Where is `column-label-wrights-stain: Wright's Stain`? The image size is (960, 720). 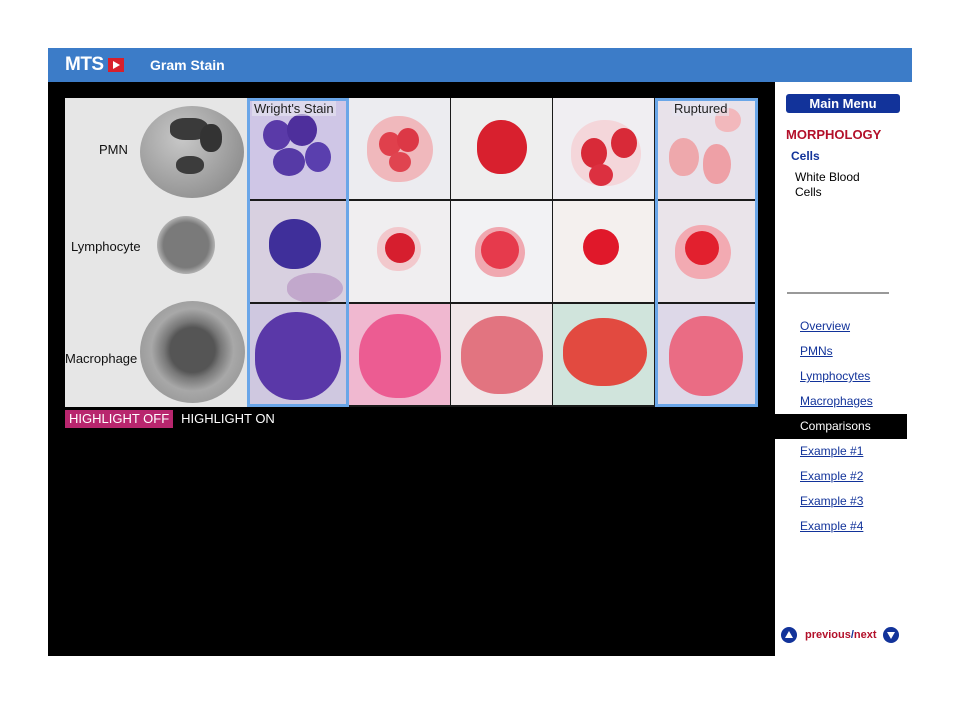 column-label-wrights-stain: Wright's Stain is located at coordinates (294, 108).